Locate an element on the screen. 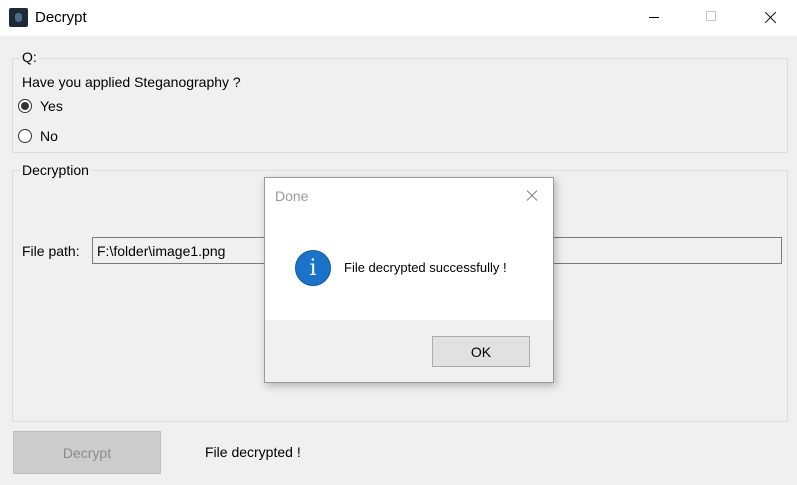 This screenshot has width=797, height=485. radio-unchecked-icon is located at coordinates (25, 136).